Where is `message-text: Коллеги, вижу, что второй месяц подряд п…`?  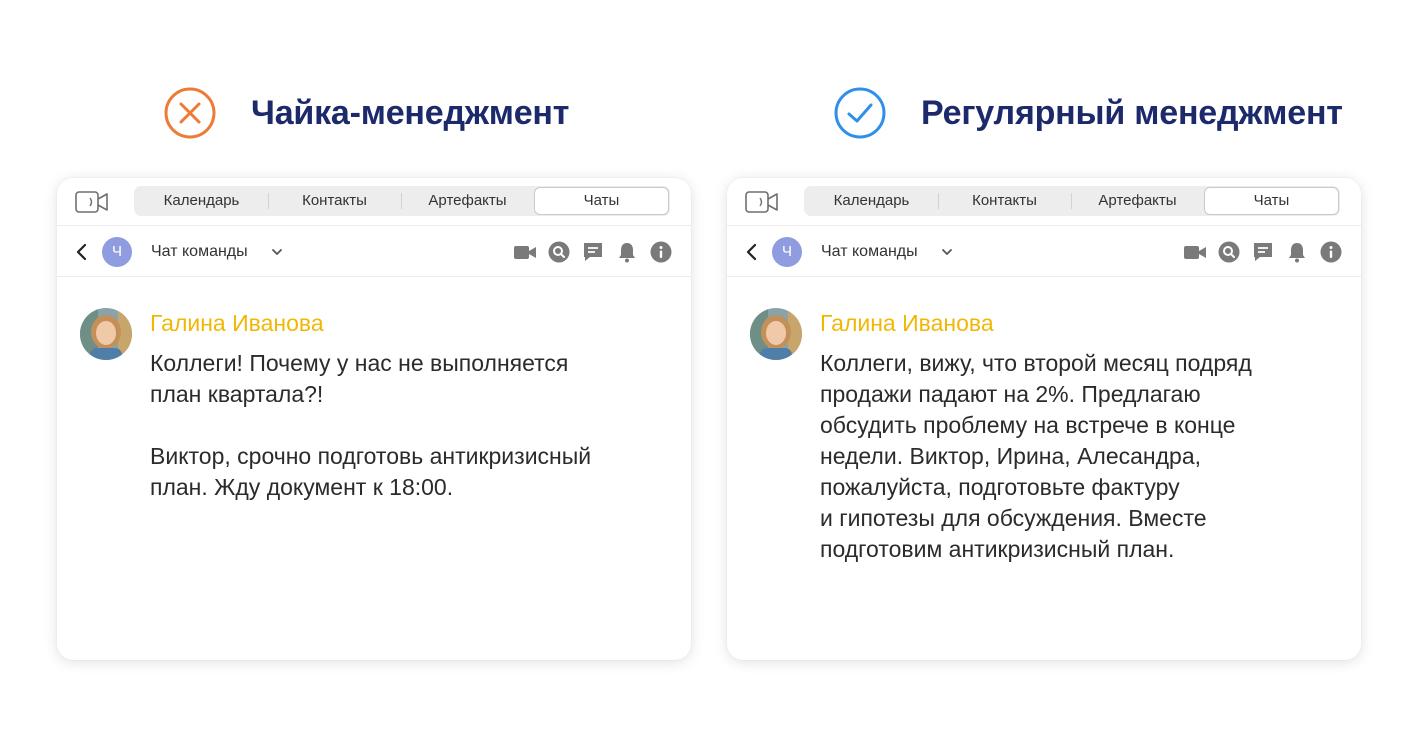 message-text: Коллеги, вижу, что второй месяц подряд п… is located at coordinates (1085, 456).